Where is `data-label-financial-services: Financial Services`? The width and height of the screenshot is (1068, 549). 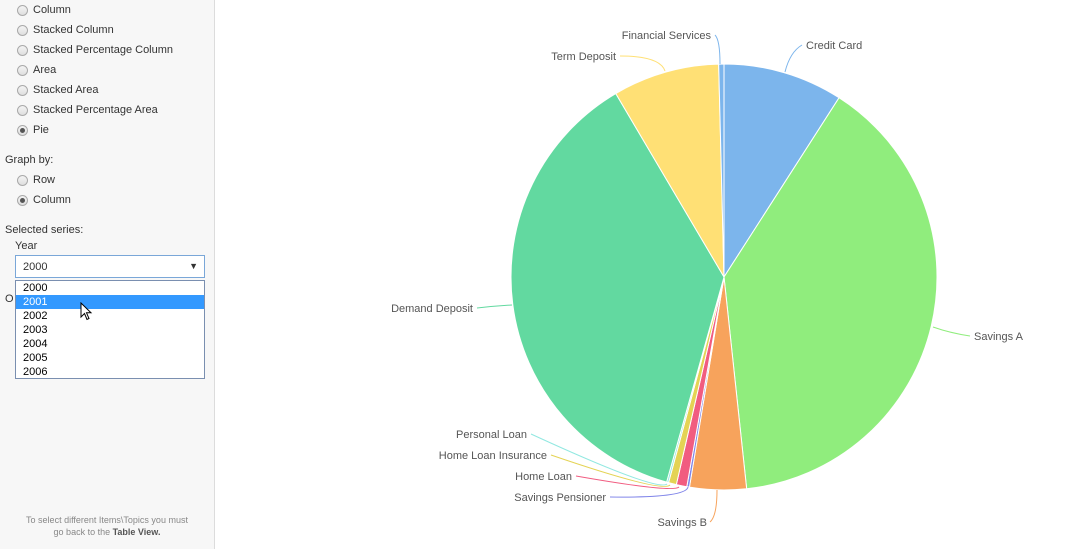
data-label-financial-services: Financial Services is located at coordinates (667, 36).